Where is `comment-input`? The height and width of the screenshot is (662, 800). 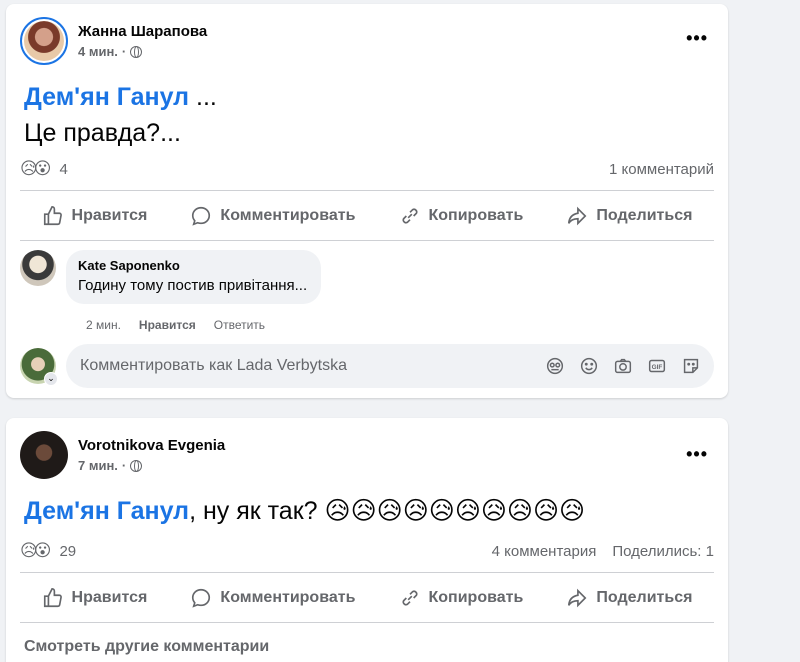 comment-input is located at coordinates (312, 366).